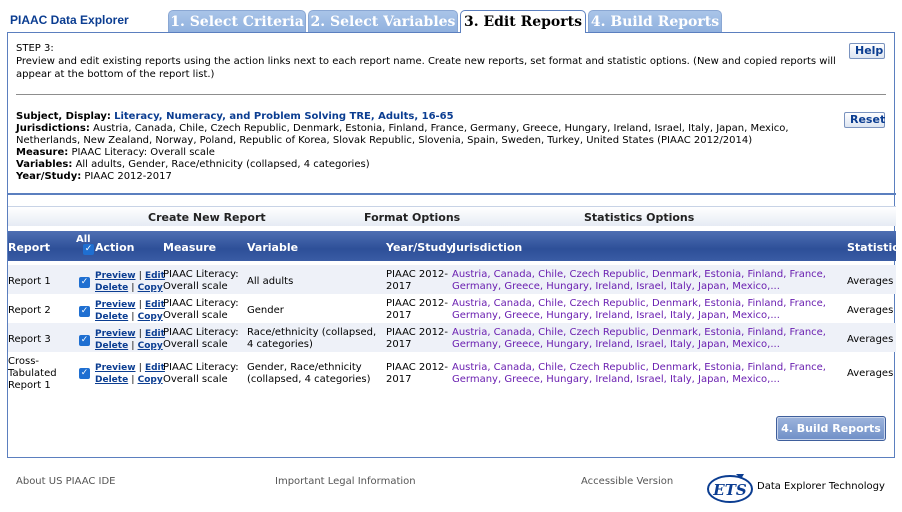  What do you see at coordinates (655, 21) in the screenshot?
I see `tab-build-reports: 4. Build Reports` at bounding box center [655, 21].